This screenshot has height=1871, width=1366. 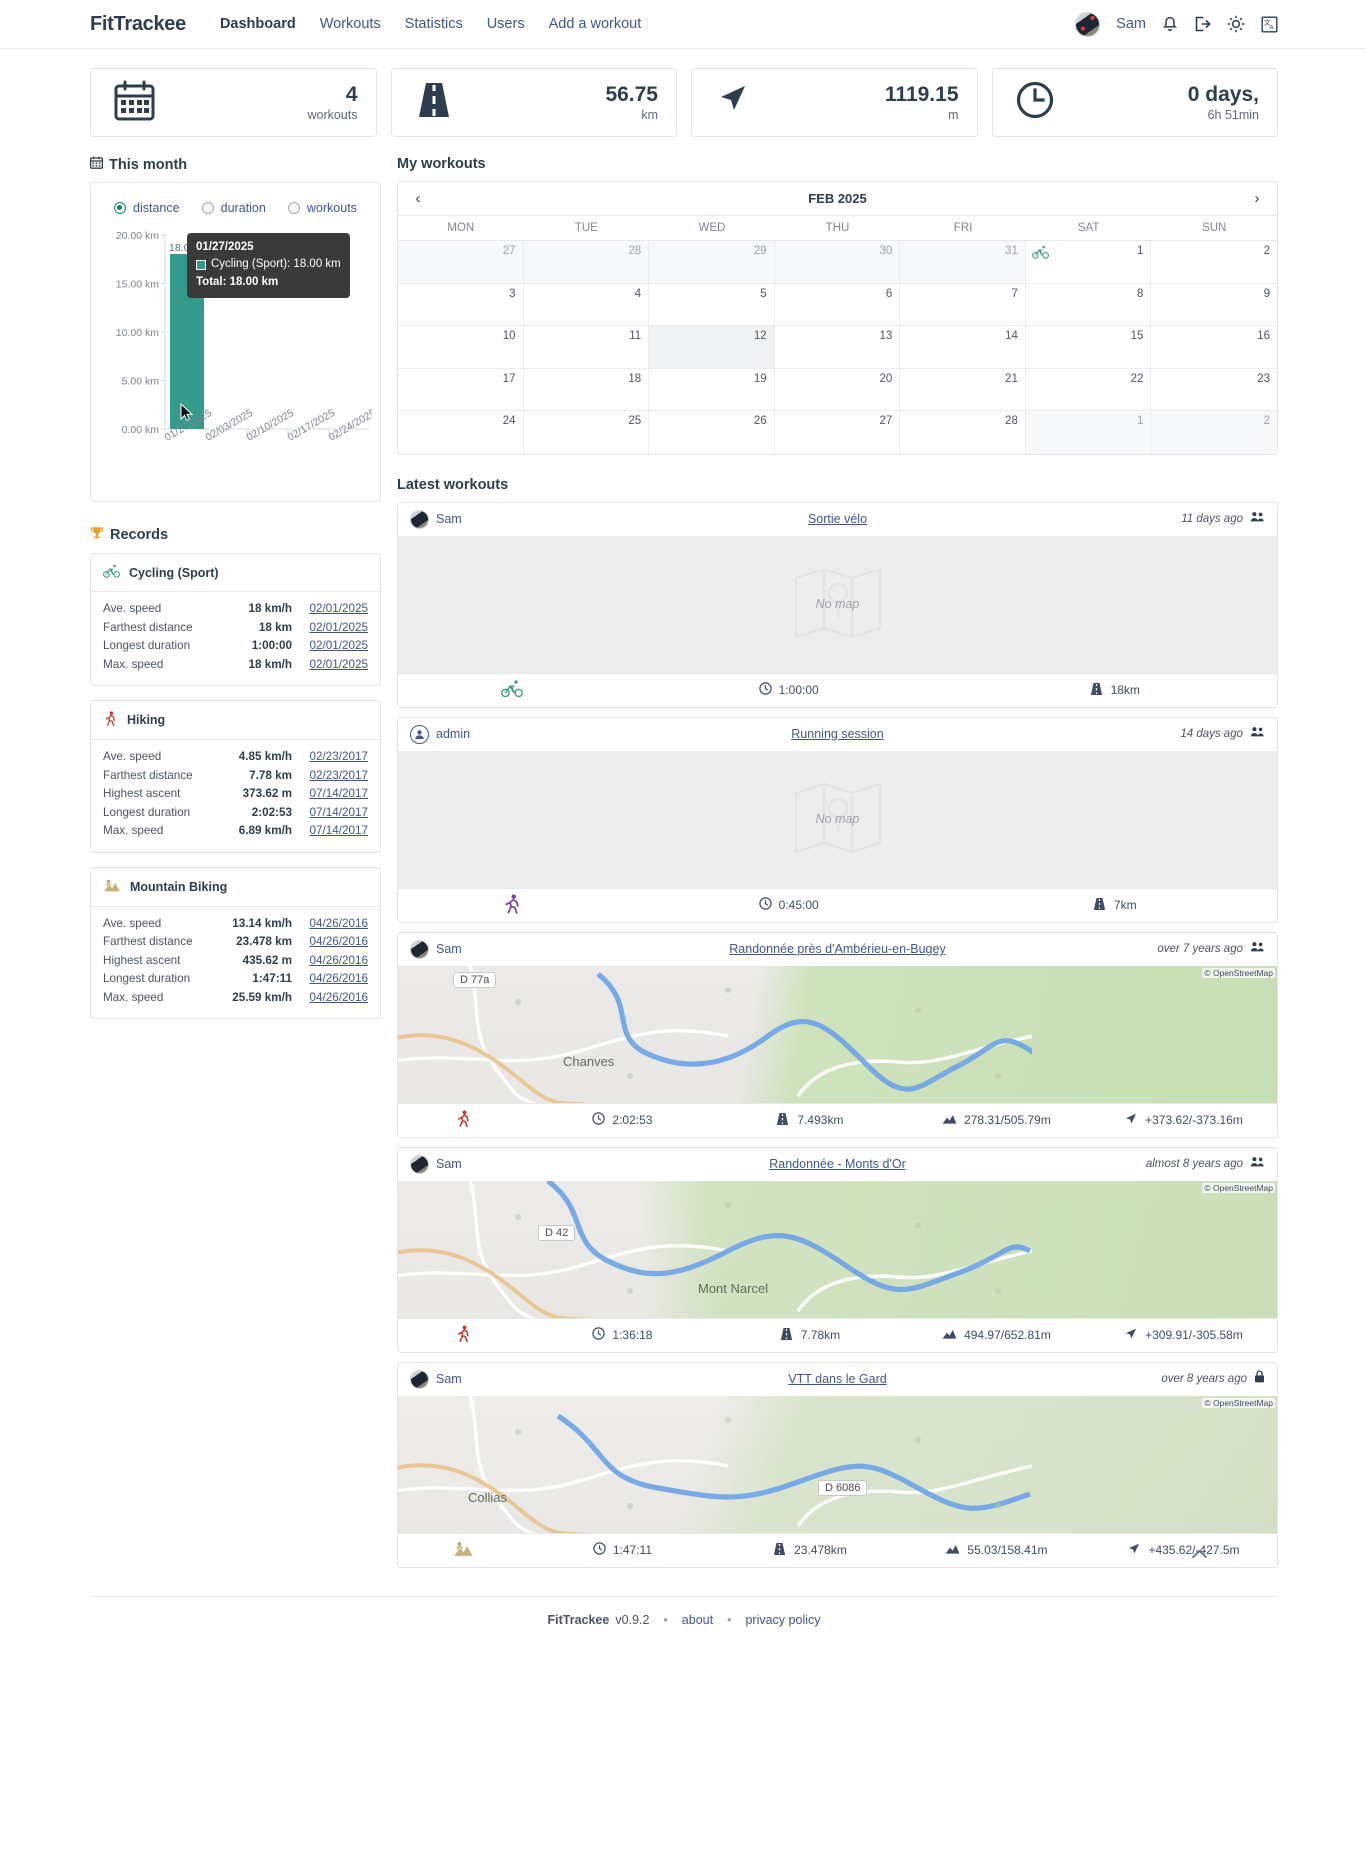 I want to click on calendar-day-5: 5, so click(x=712, y=304).